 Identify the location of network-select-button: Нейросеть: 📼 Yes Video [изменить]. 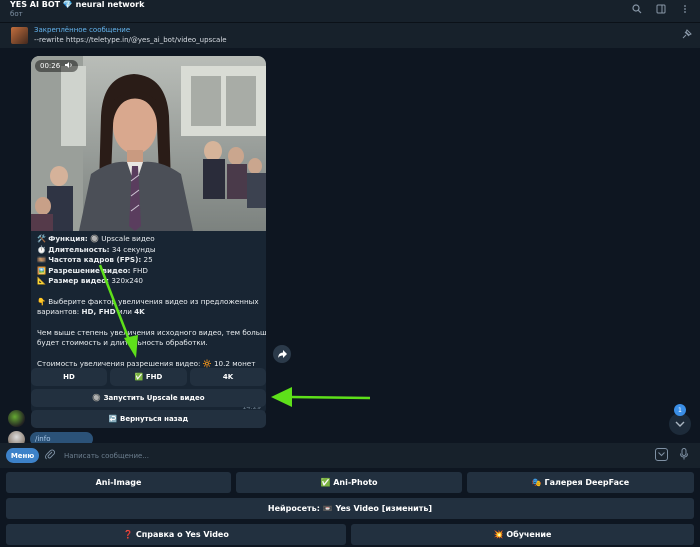
(350, 508).